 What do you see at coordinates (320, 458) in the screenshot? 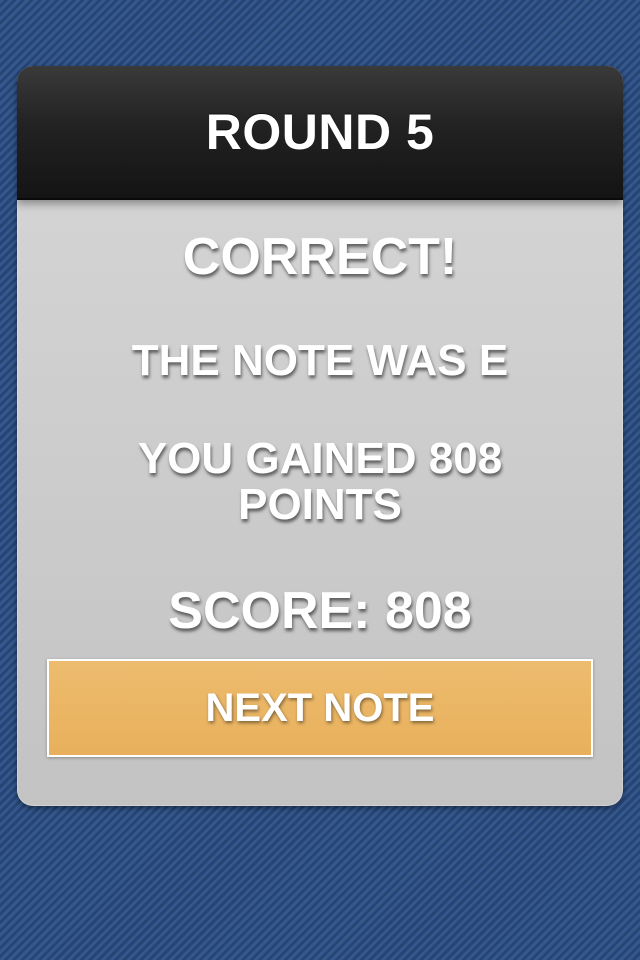
I see `points-gained-line1: YOU GAINED 808` at bounding box center [320, 458].